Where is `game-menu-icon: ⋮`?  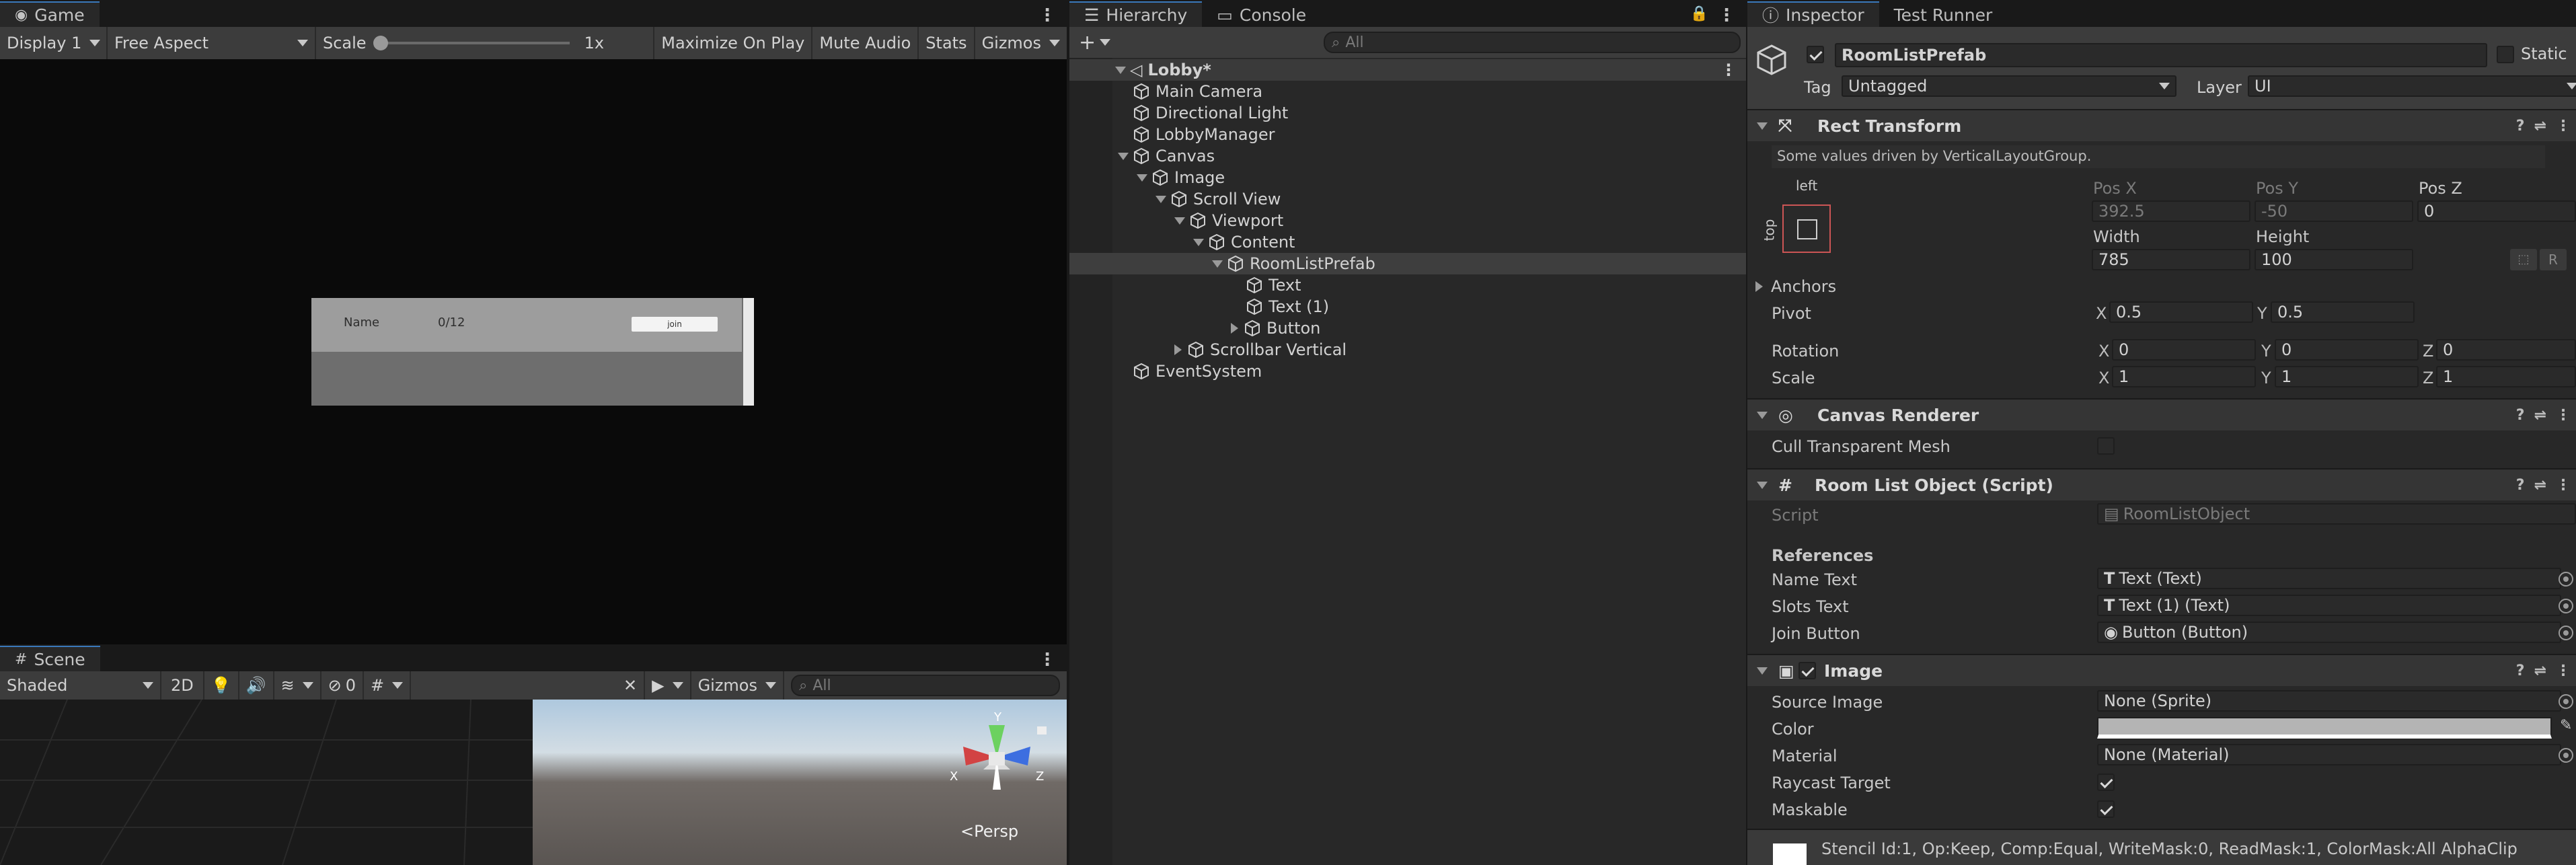 game-menu-icon: ⋮ is located at coordinates (1047, 16).